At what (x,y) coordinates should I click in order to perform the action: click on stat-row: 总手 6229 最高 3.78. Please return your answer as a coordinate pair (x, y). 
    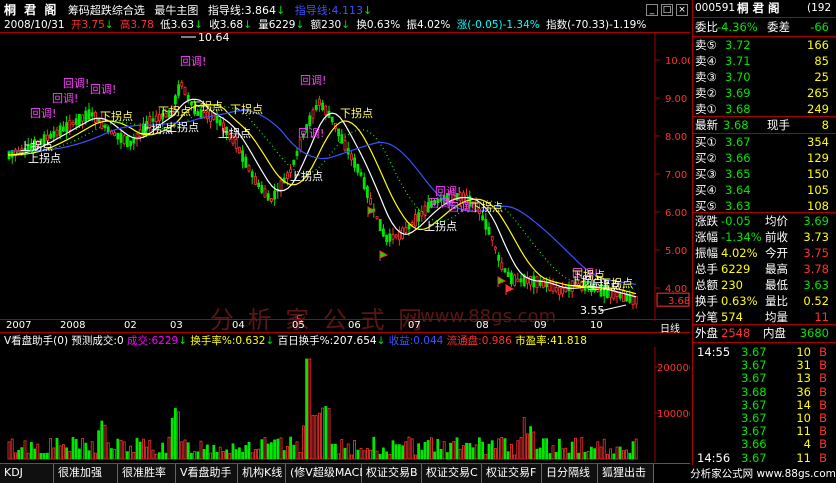
    Looking at the image, I should click on (764, 269).